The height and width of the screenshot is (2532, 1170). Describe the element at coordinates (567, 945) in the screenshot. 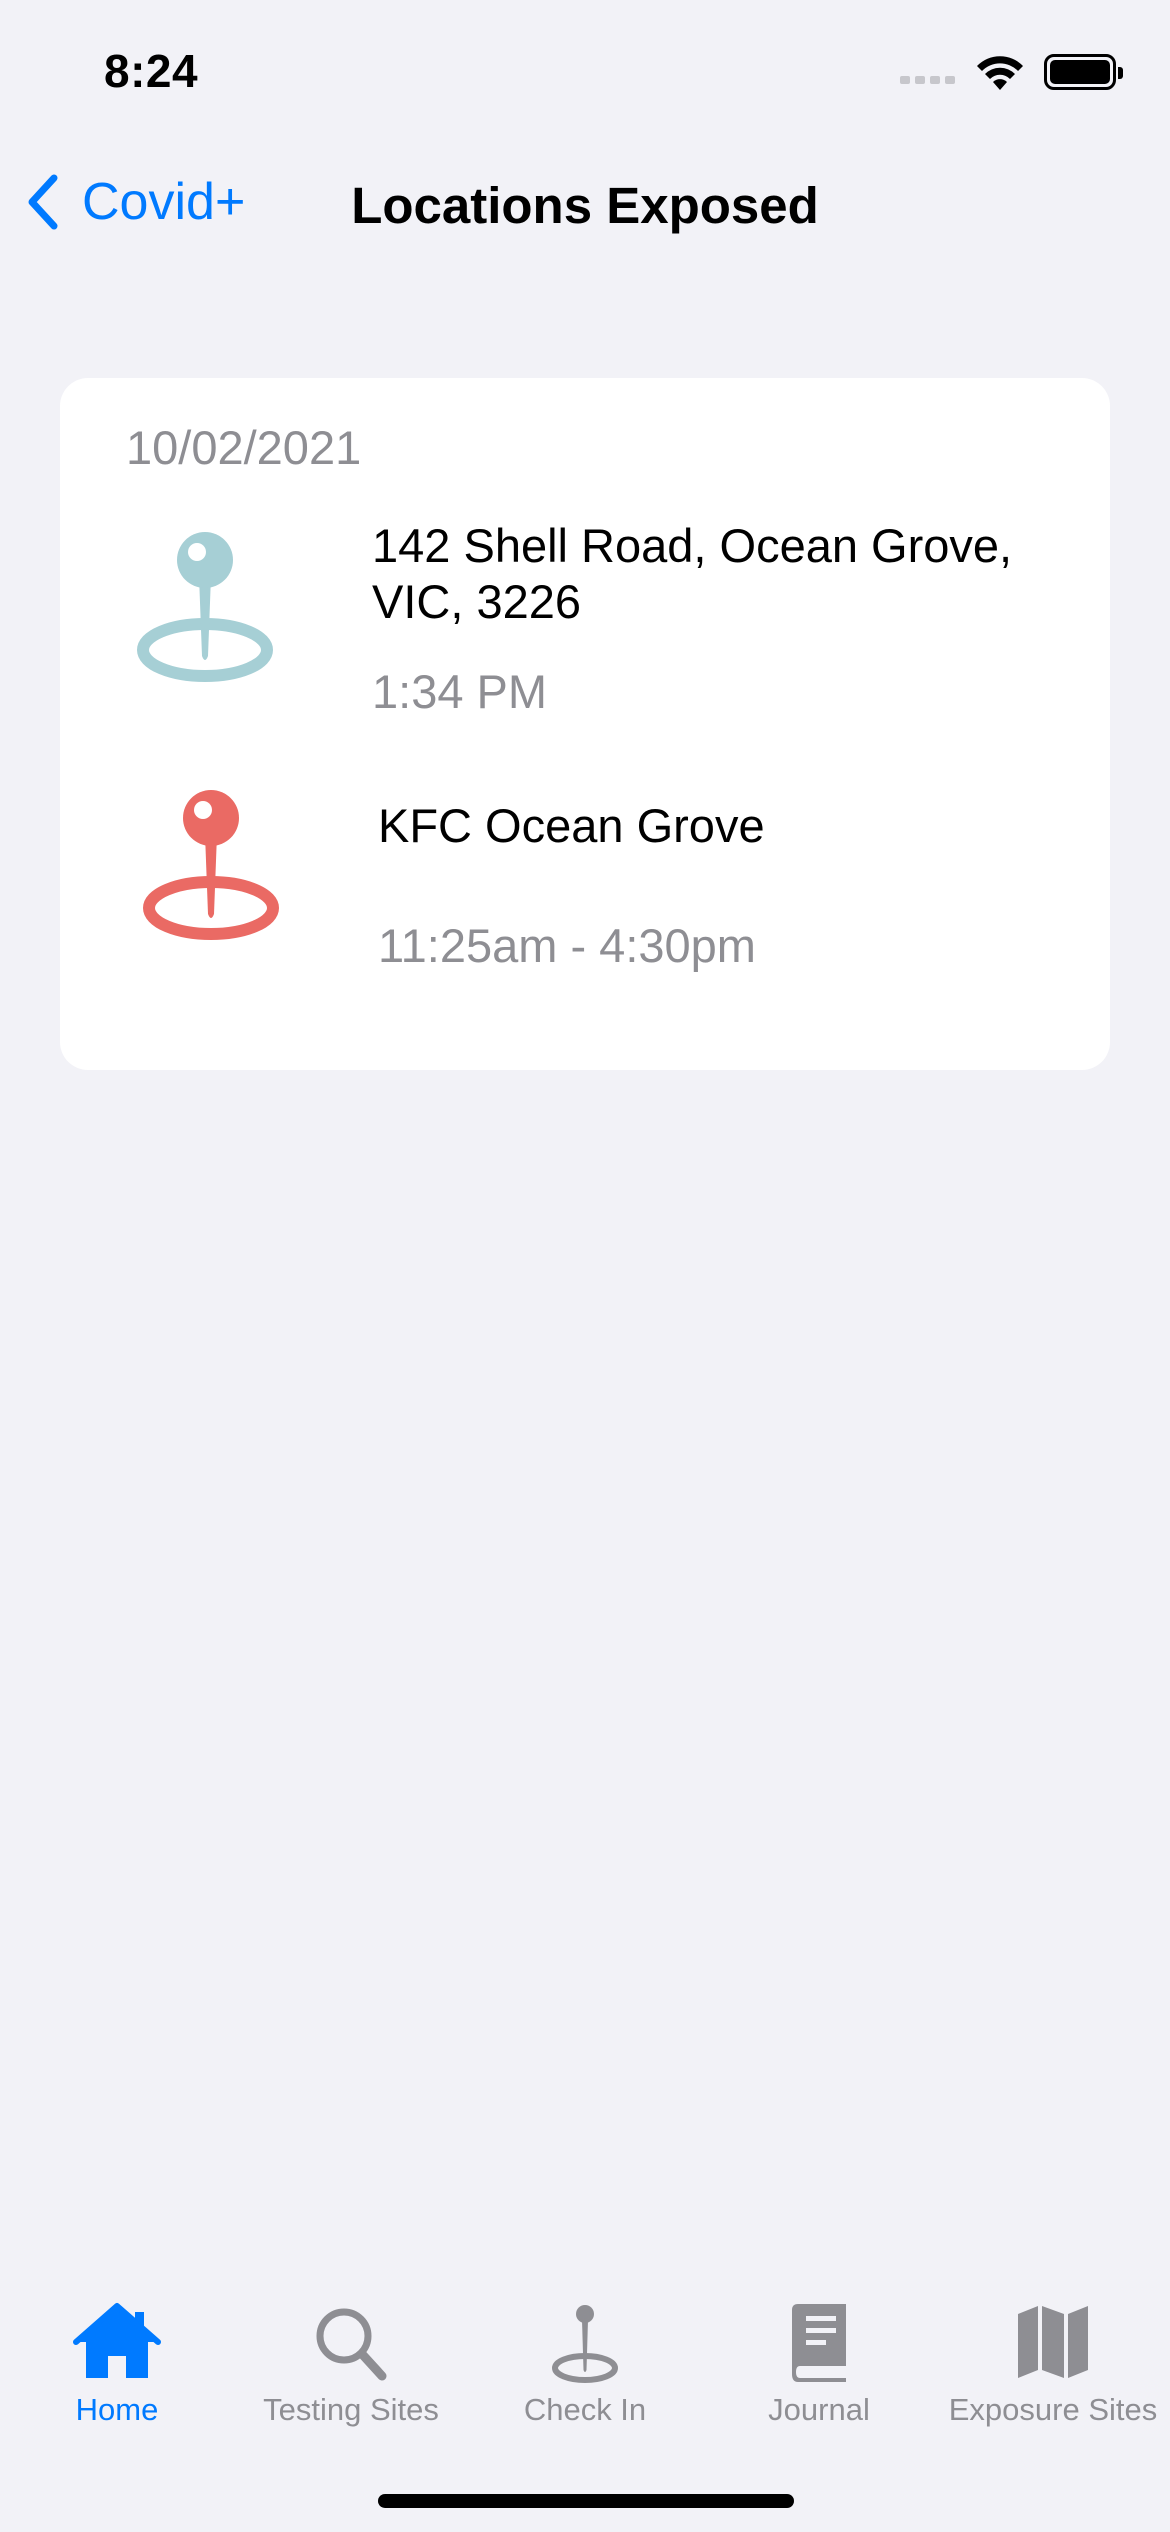

I see `location-time: 11:25am - 4:30pm` at that location.